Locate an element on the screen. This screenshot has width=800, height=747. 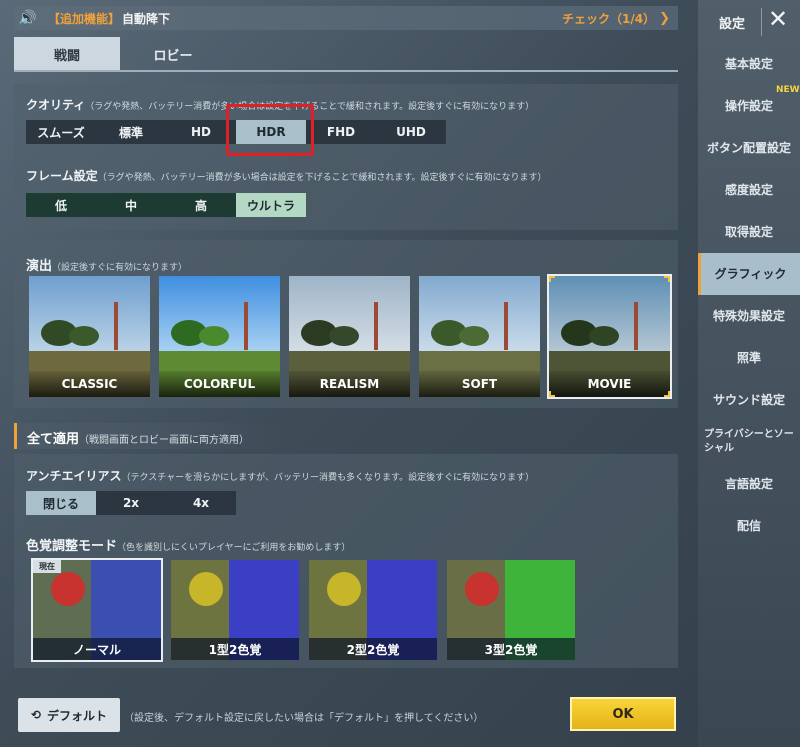
sidebar-item-language: 言語設定 is located at coordinates (749, 484).